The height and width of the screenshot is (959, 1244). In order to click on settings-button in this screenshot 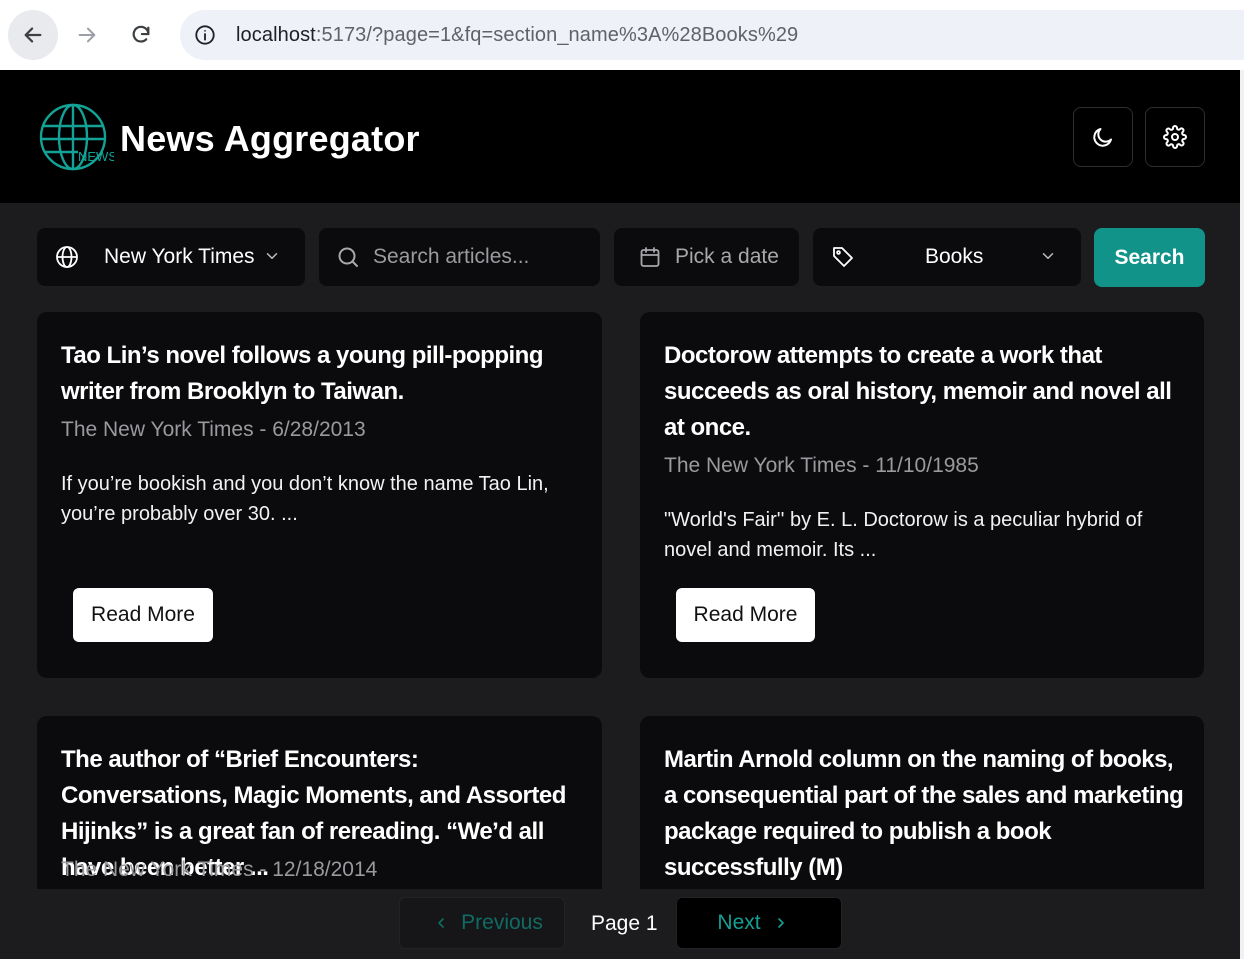, I will do `click(1175, 137)`.